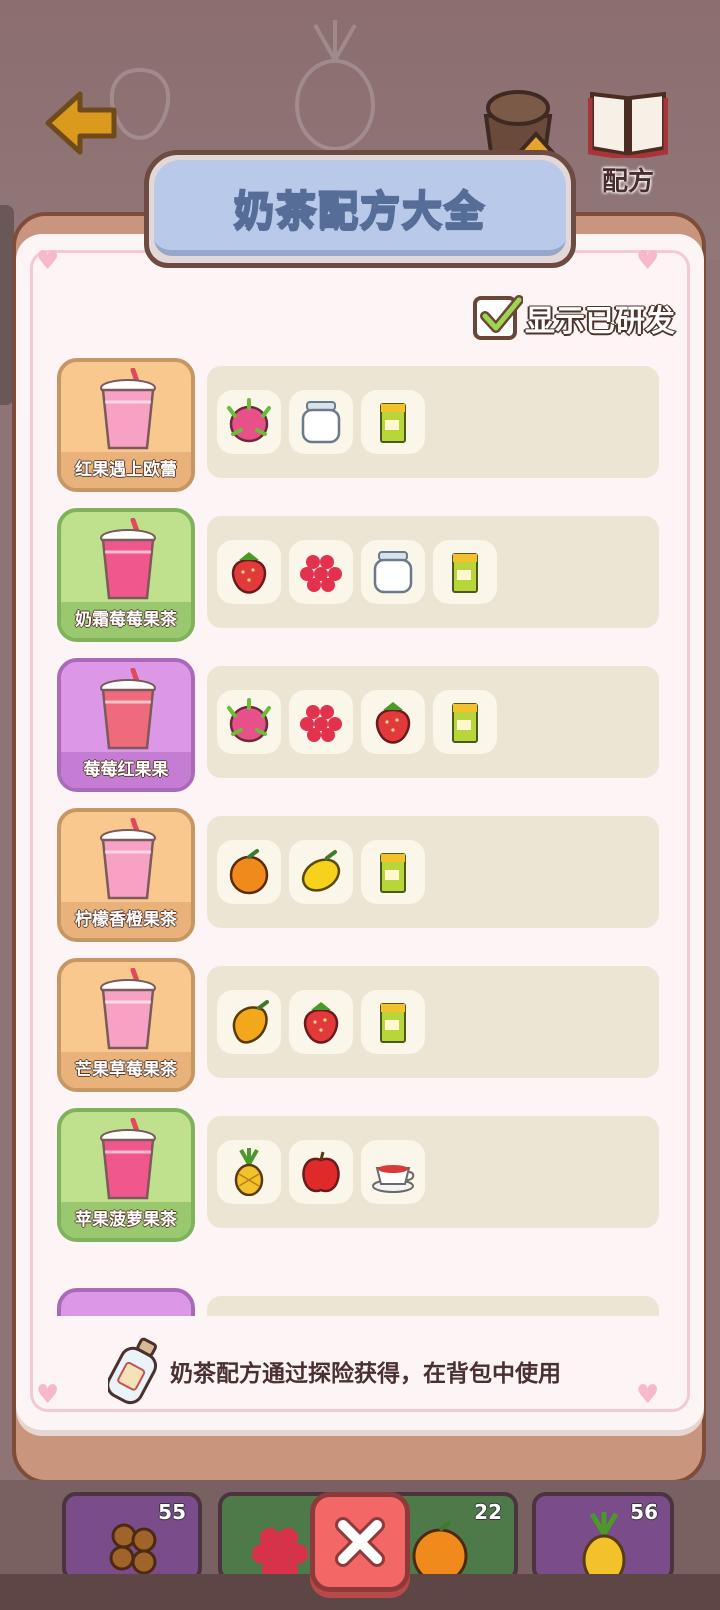 This screenshot has height=1610, width=720. What do you see at coordinates (433, 1307) in the screenshot?
I see `ingredient-panel-partial` at bounding box center [433, 1307].